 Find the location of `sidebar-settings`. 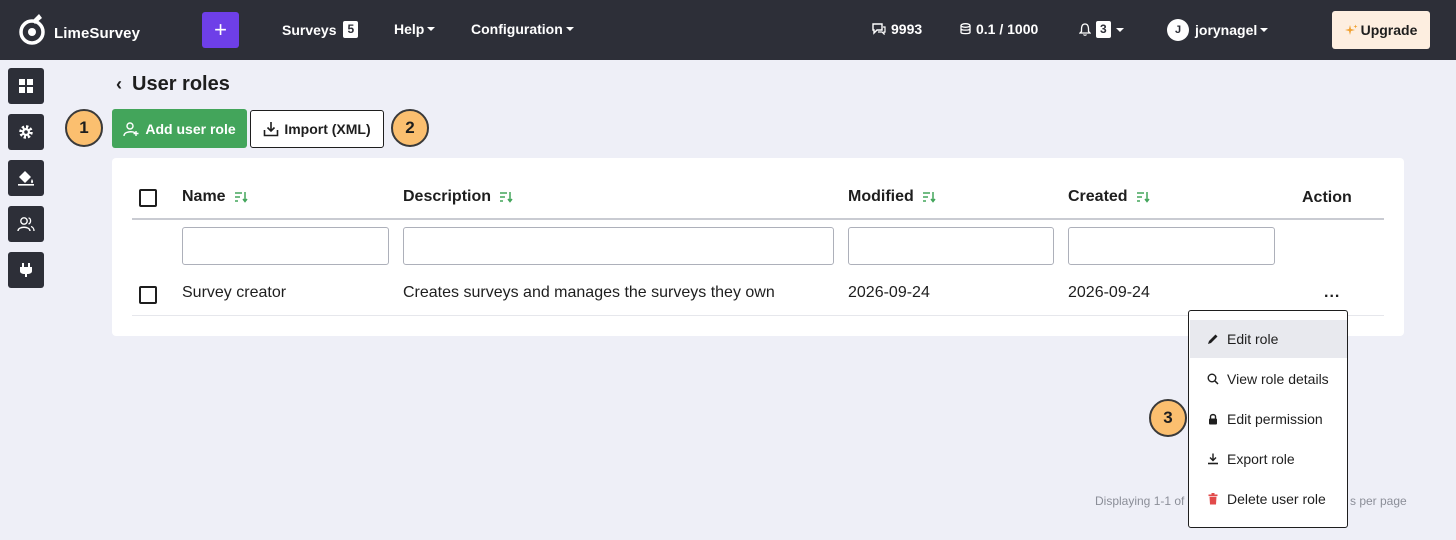

sidebar-settings is located at coordinates (26, 132).